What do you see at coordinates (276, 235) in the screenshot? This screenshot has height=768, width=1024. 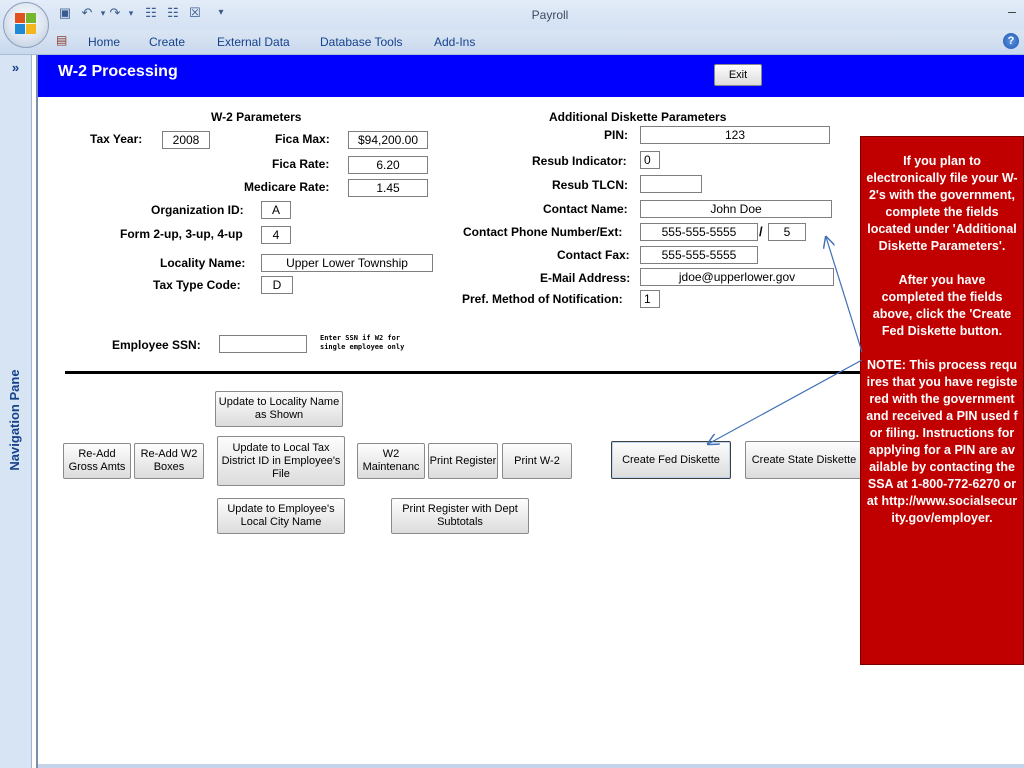 I see `form-up-field: 4` at bounding box center [276, 235].